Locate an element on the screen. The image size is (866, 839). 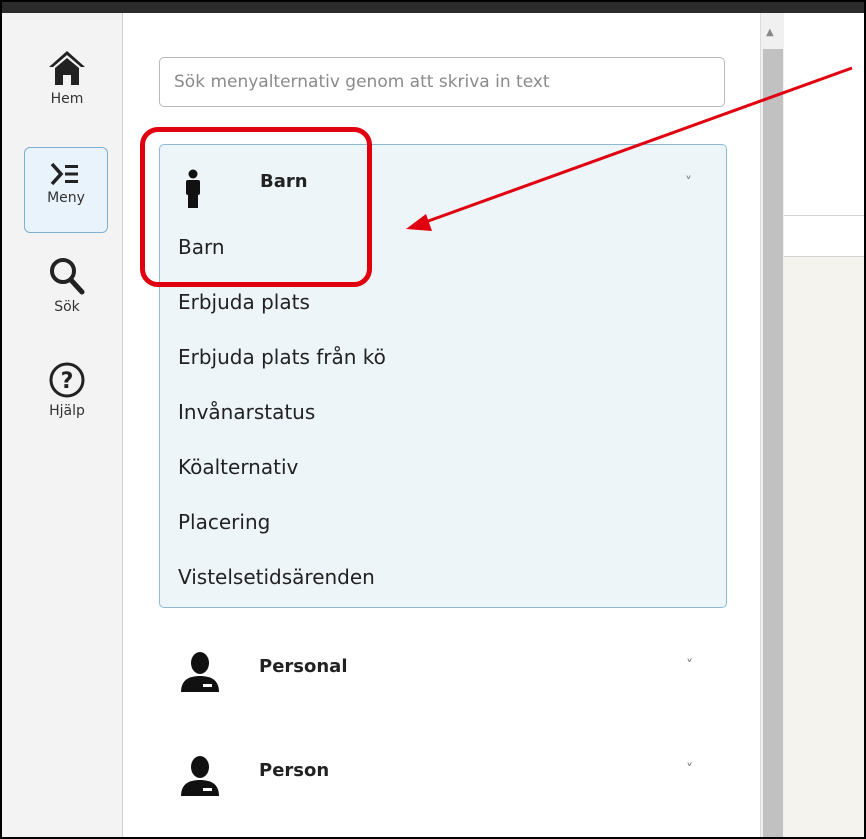
annotation-arrow is located at coordinates (629, 148).